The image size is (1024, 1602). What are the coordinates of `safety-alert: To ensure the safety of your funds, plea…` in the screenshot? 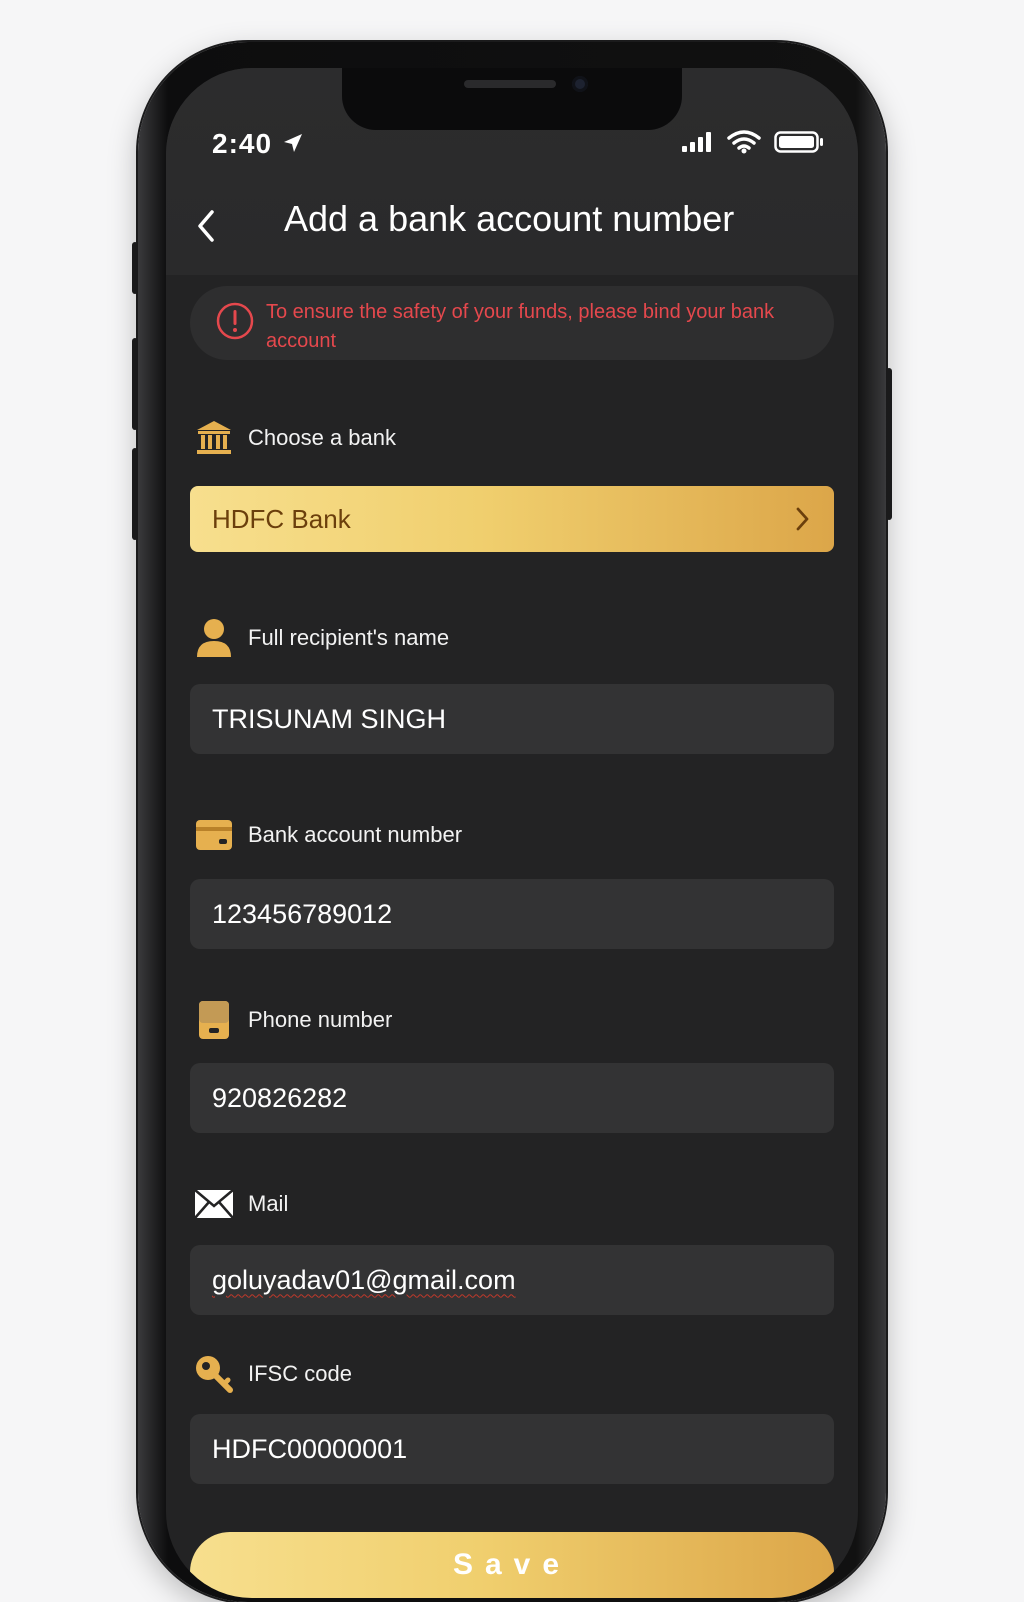 It's located at (512, 323).